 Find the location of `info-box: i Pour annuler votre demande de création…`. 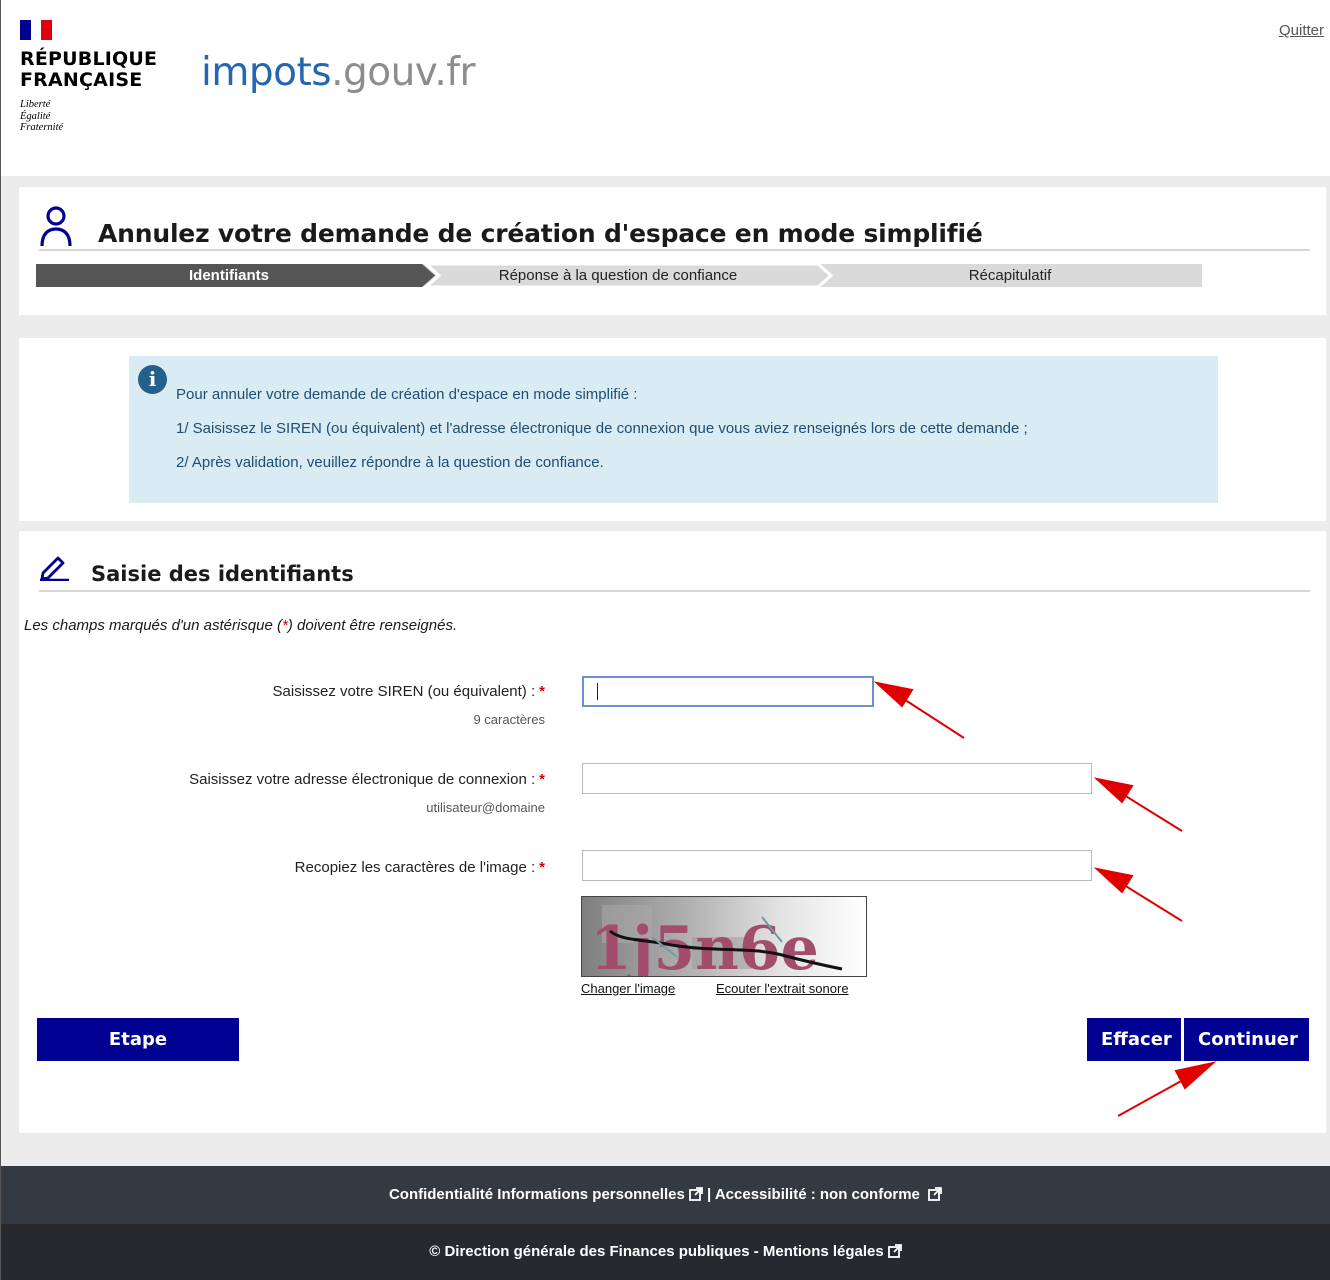

info-box: i Pour annuler votre demande de création… is located at coordinates (673, 429).